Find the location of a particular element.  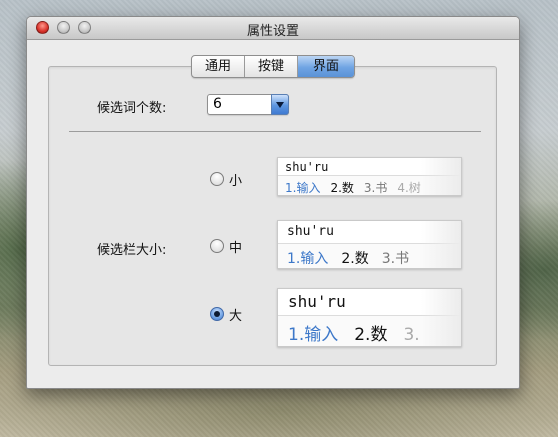

size-large-radio is located at coordinates (217, 314).